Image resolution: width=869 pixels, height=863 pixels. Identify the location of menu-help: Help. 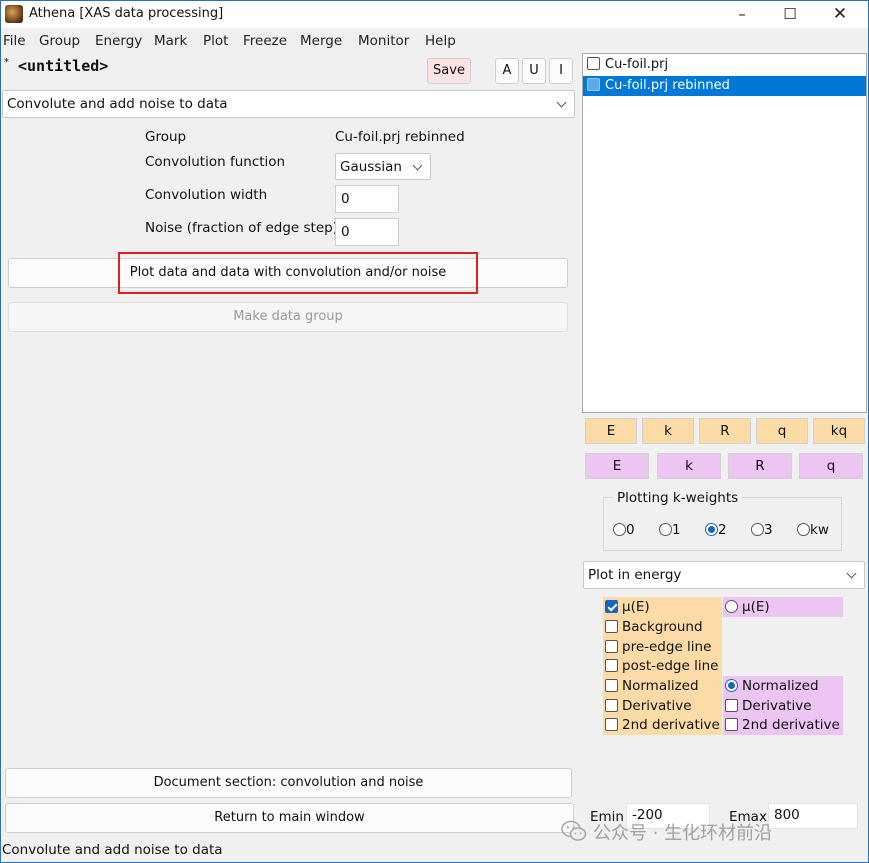
(440, 41).